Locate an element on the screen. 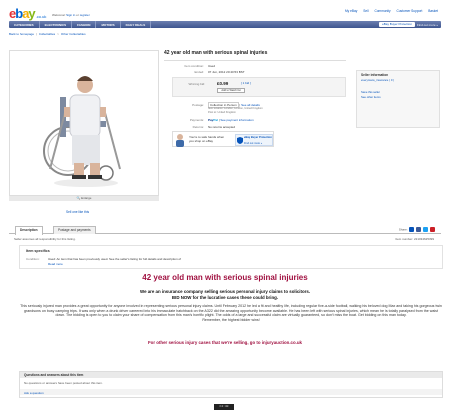 Image resolution: width=450 pixels, height=415 pixels. nav-electronics: ELECTRONICS is located at coordinates (56, 24).